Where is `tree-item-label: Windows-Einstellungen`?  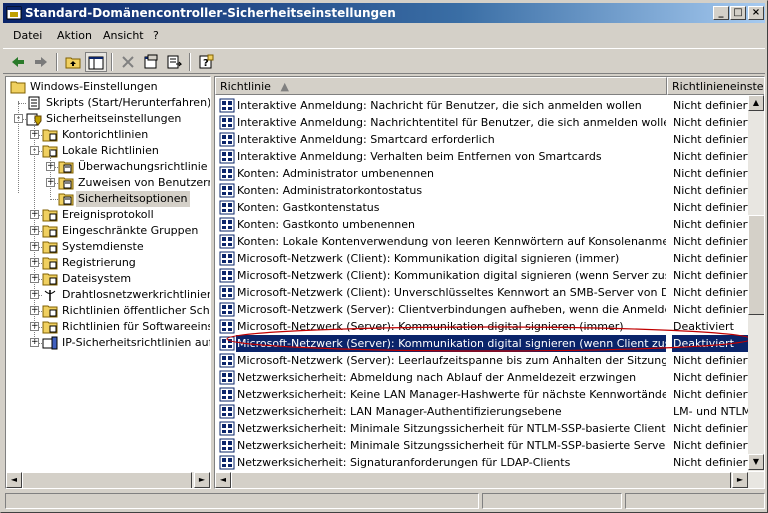
tree-item-label: Windows-Einstellungen is located at coordinates (94, 86).